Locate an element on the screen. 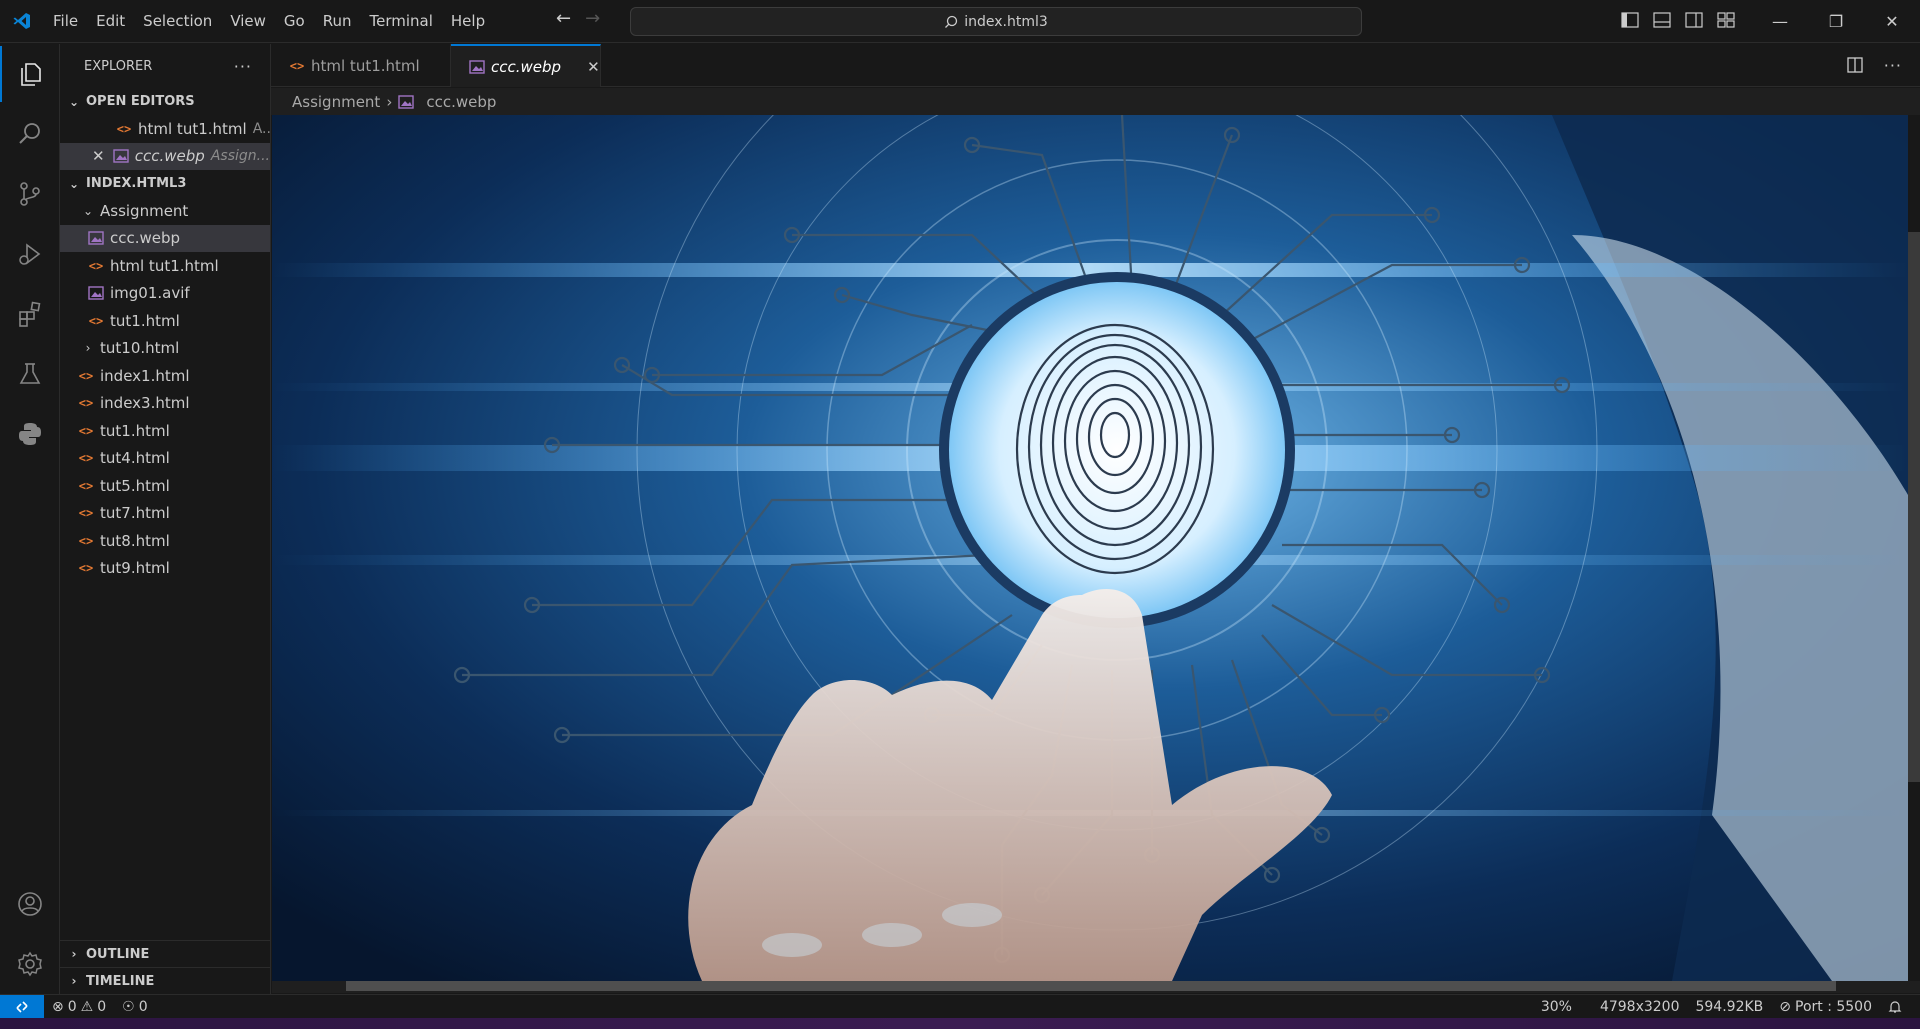 Image resolution: width=1920 pixels, height=1029 pixels. horizontal-scrollbar is located at coordinates (1096, 987).